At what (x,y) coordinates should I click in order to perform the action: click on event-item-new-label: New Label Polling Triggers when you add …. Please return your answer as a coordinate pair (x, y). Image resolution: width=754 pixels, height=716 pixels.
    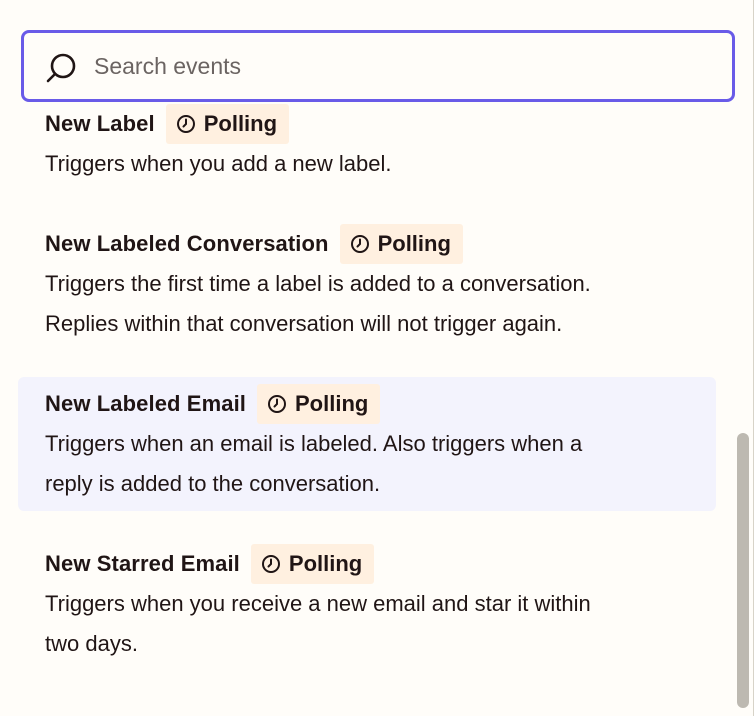
    Looking at the image, I should click on (367, 144).